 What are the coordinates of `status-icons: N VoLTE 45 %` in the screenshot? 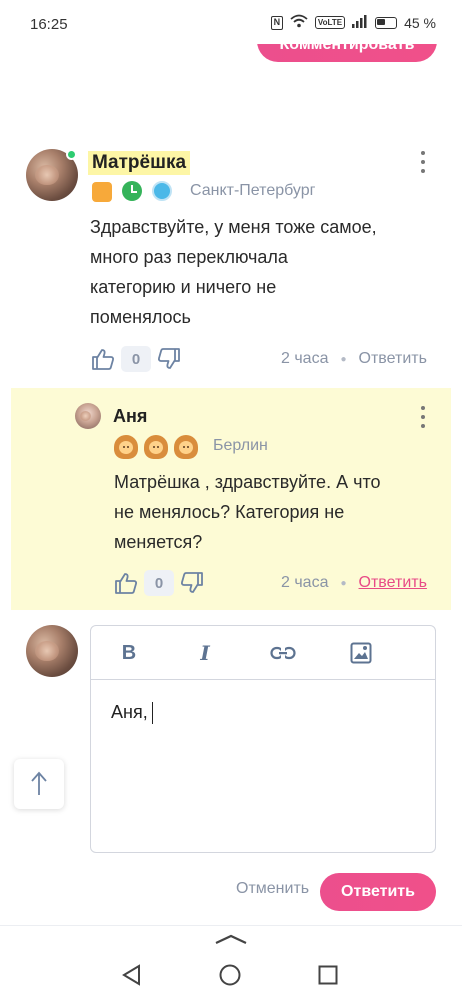 It's located at (353, 22).